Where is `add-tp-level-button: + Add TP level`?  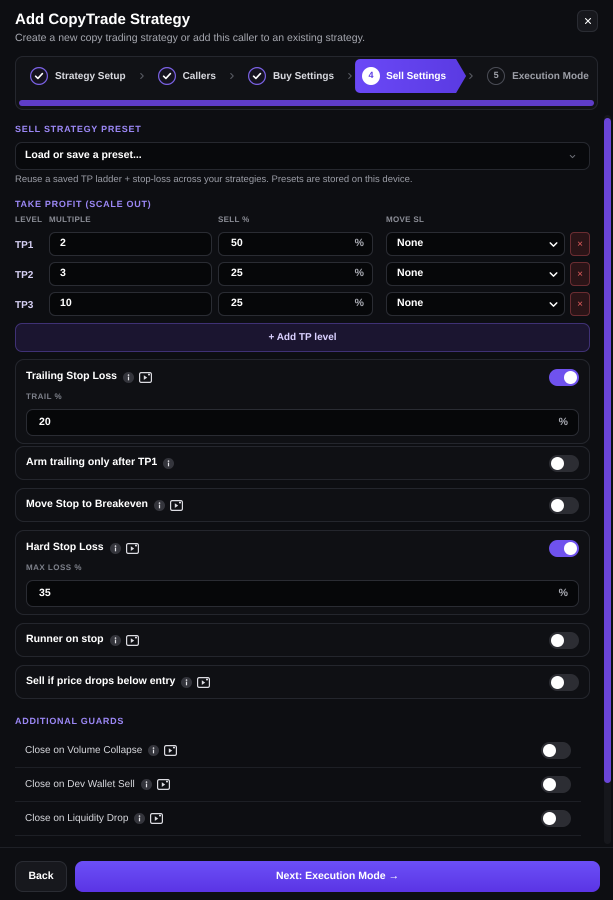
add-tp-level-button: + Add TP level is located at coordinates (302, 337).